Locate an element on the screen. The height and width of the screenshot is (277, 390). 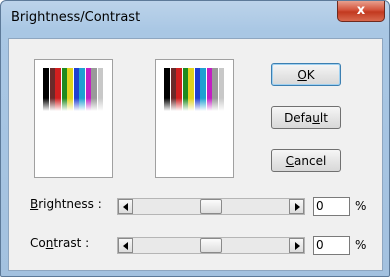
contrast-slider-thumb is located at coordinates (211, 245).